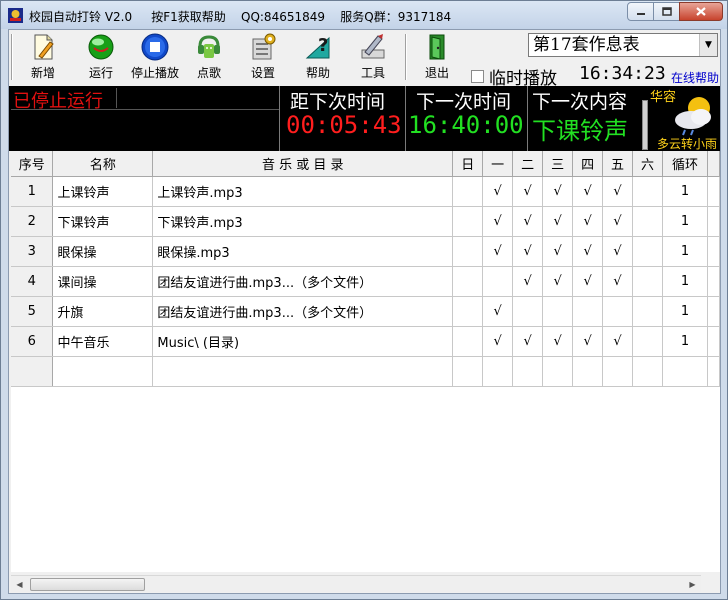 The image size is (728, 600). I want to click on column-header: 二, so click(528, 164).